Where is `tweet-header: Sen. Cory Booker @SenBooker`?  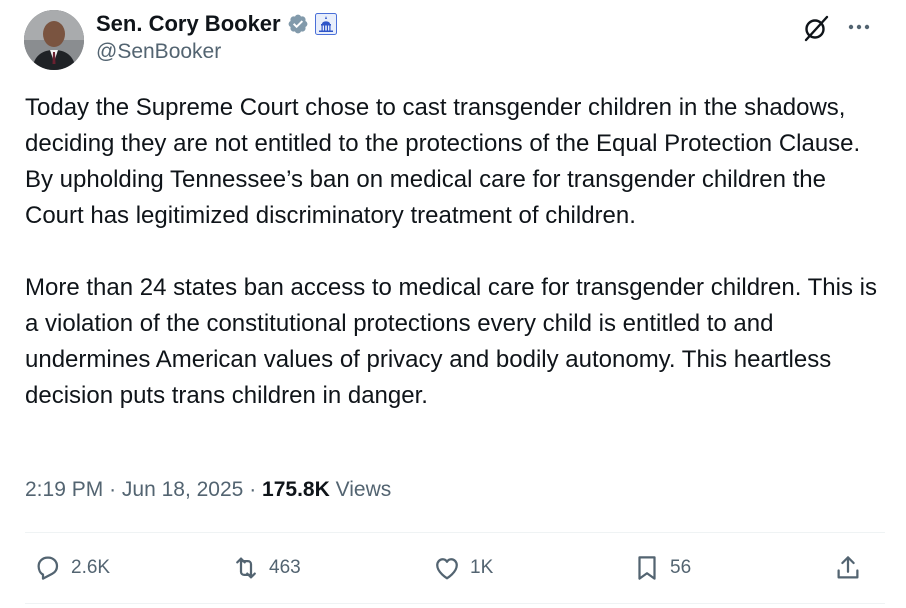 tweet-header: Sen. Cory Booker @SenBooker is located at coordinates (453, 39).